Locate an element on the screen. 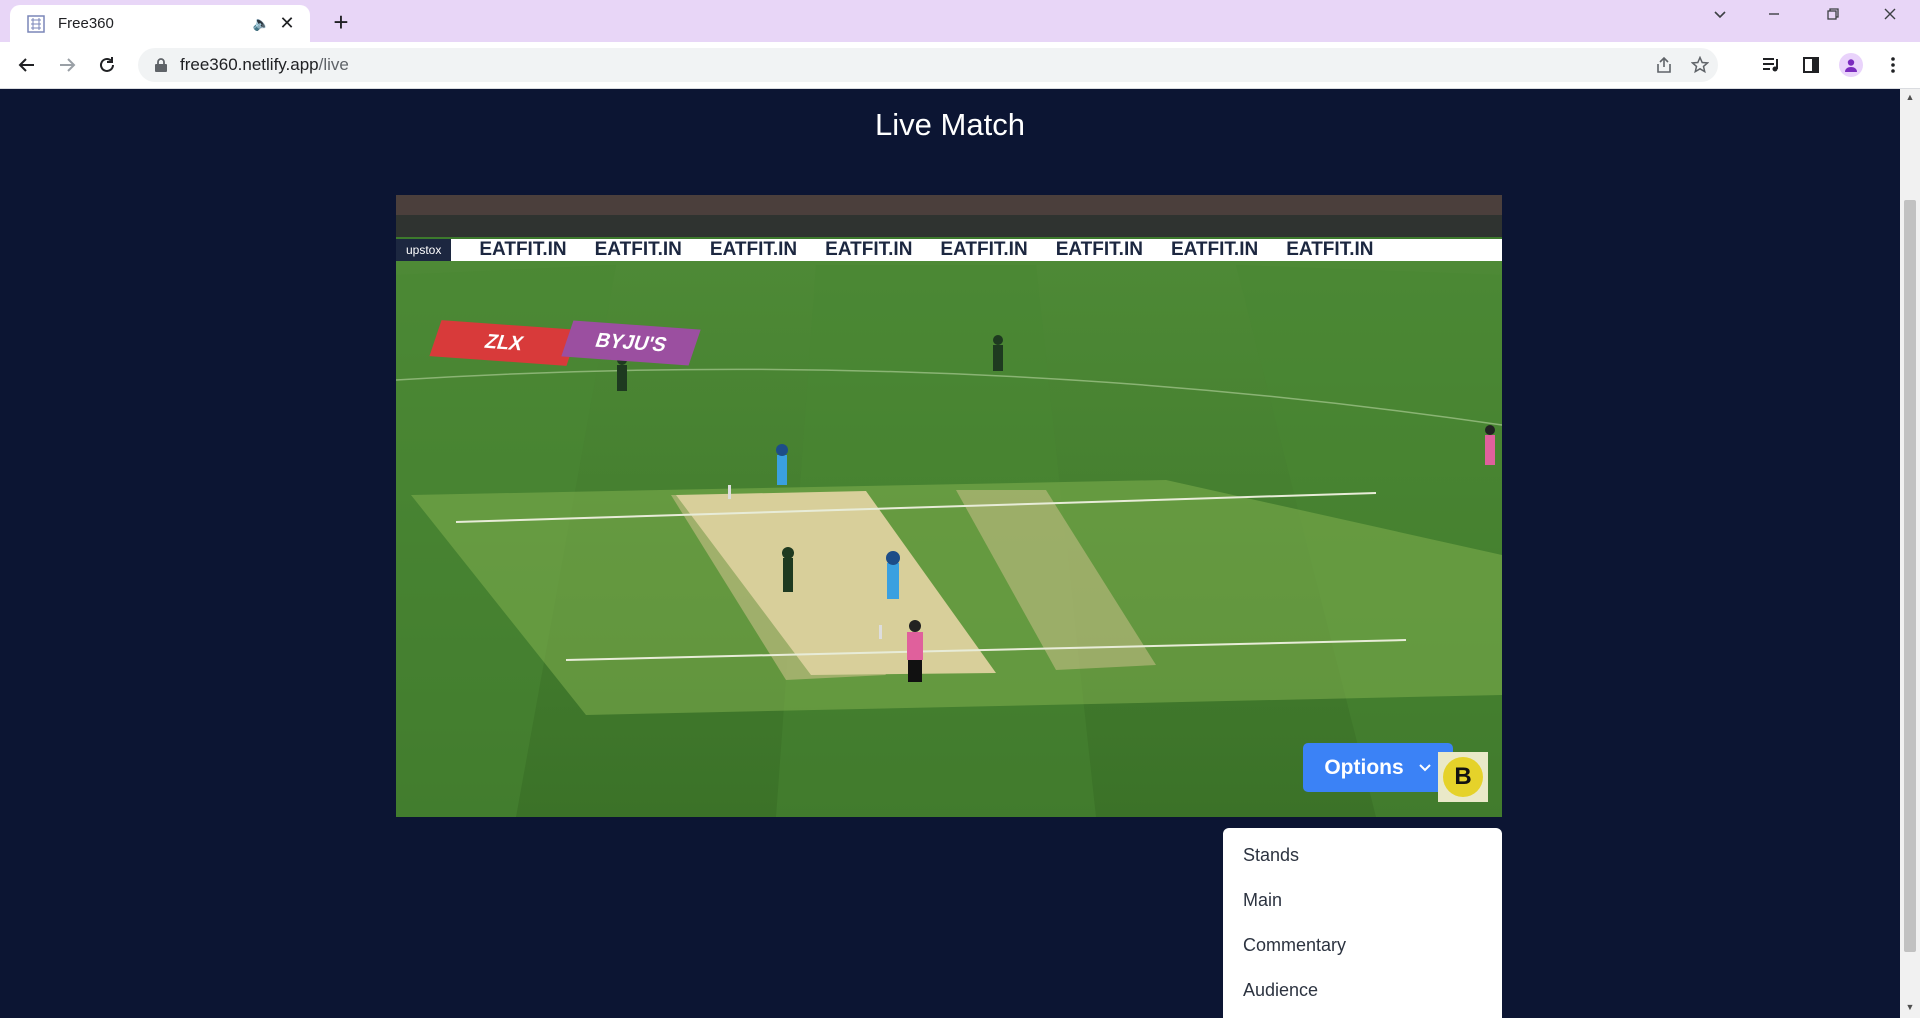  square-leg-umpire-figure is located at coordinates (1490, 445).